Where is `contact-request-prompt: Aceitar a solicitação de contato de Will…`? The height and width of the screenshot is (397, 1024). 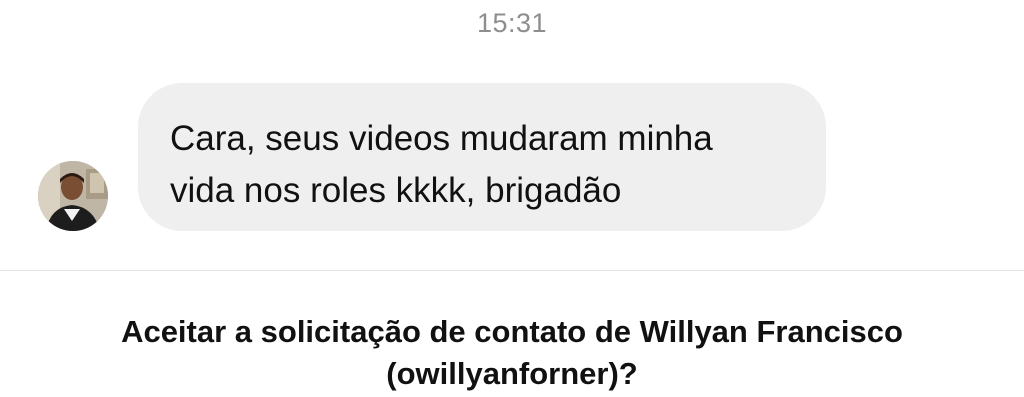 contact-request-prompt: Aceitar a solicitação de contato de Will… is located at coordinates (512, 352).